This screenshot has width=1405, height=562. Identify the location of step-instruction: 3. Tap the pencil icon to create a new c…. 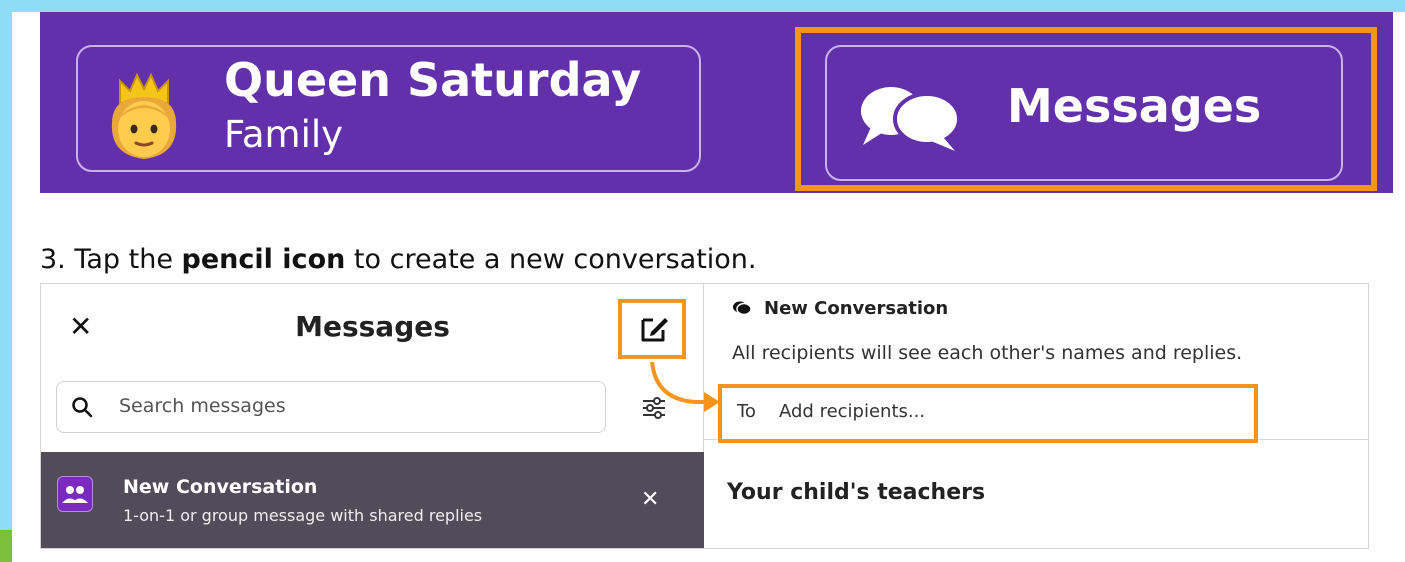
(398, 259).